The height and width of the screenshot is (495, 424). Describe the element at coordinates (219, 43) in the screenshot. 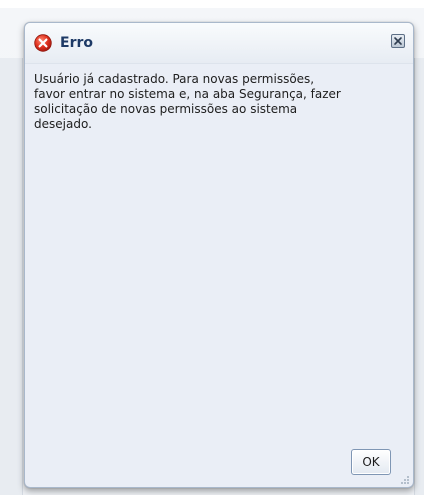

I see `dialog-titlebar: Erro` at that location.